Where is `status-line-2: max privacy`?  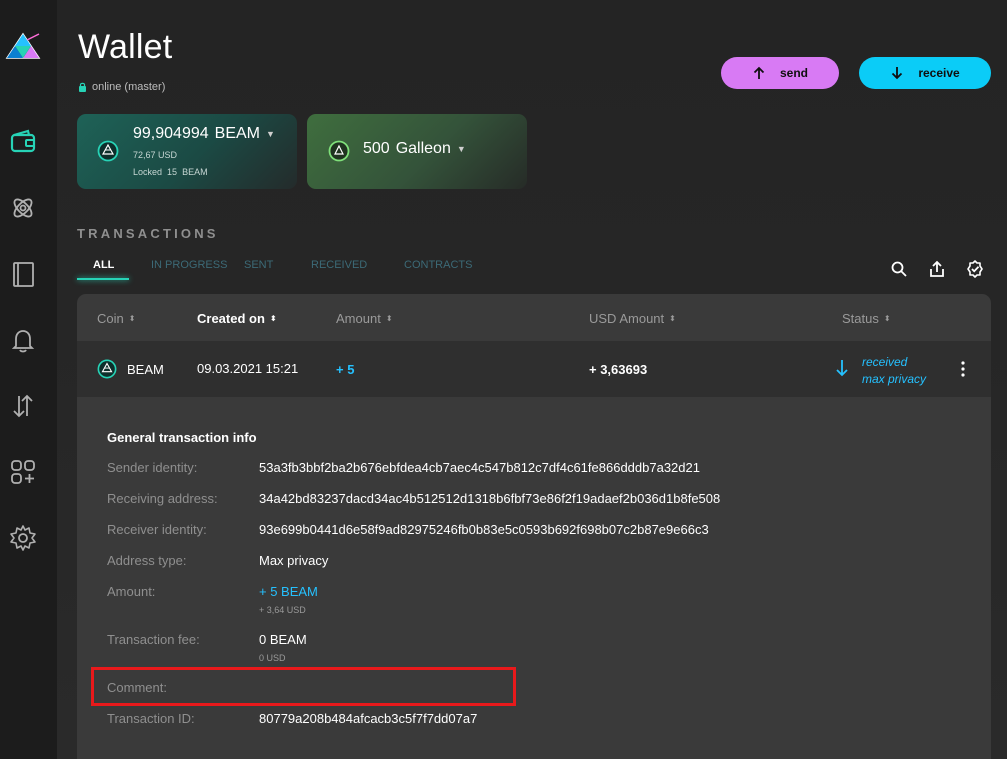
status-line-2: max privacy is located at coordinates (894, 379).